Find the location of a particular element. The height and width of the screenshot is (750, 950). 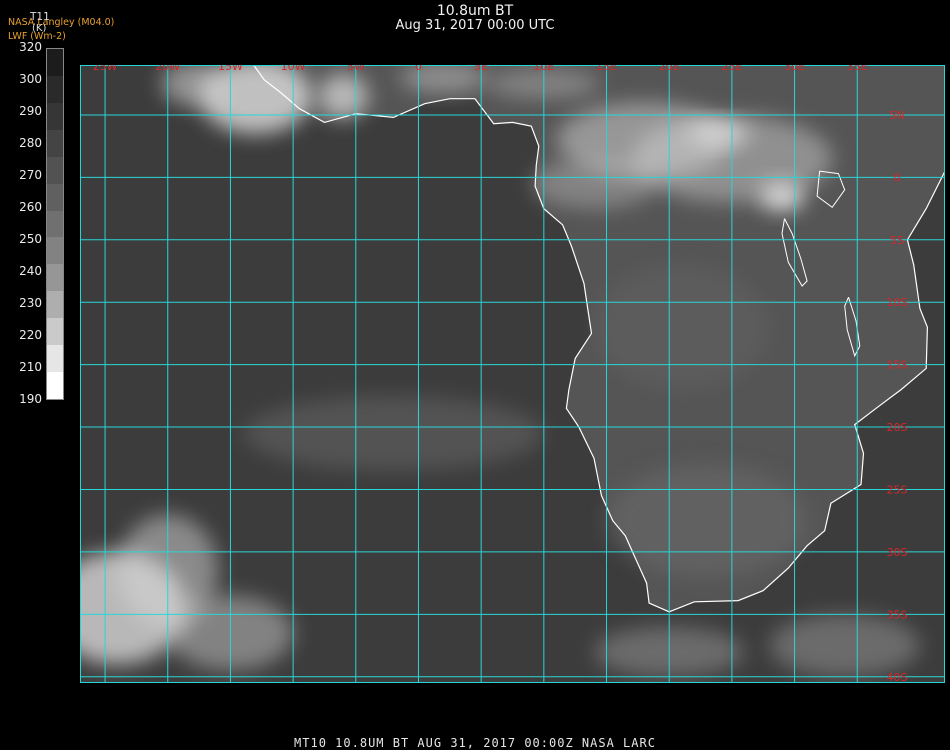

colorbar-title: T11 is located at coordinates (40, 17).